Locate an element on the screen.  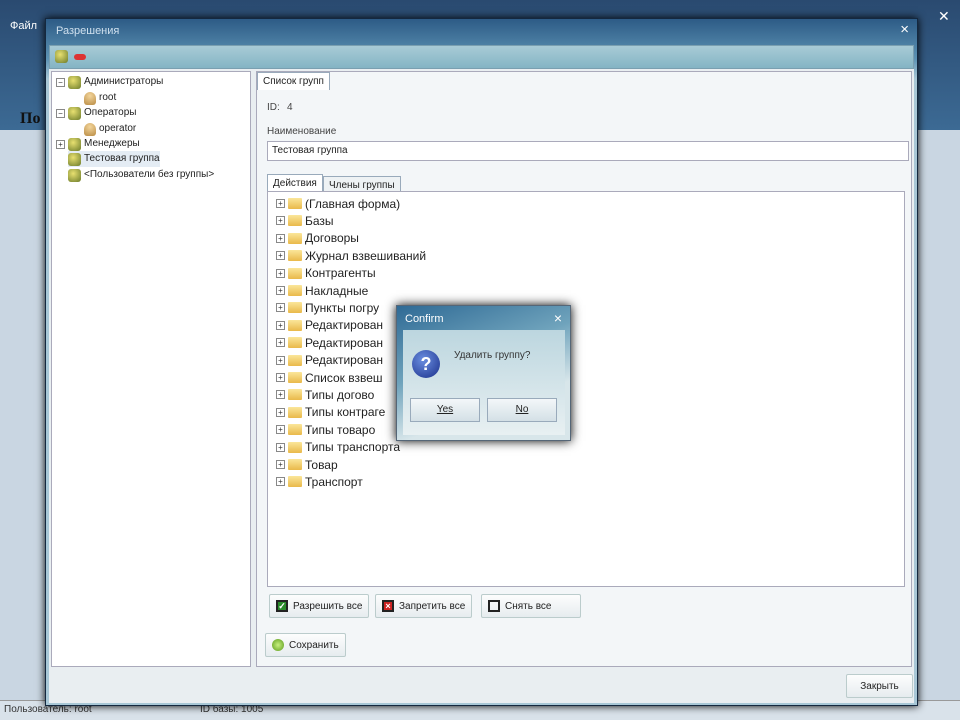
clear-all-button: Снять все is located at coordinates (531, 606).